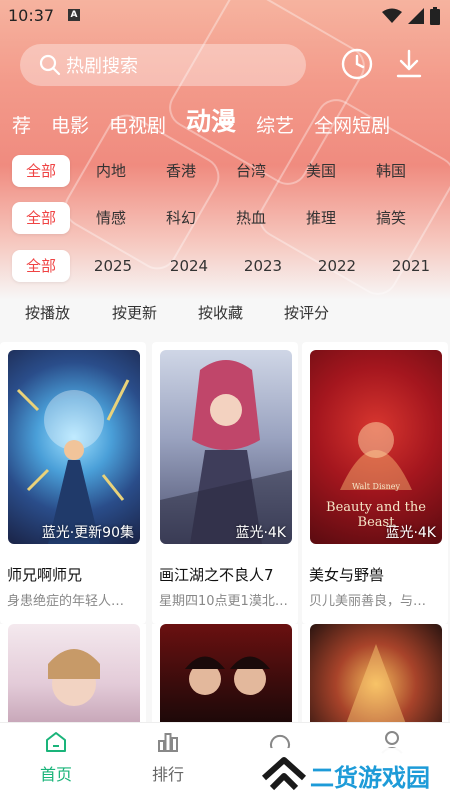 This screenshot has height=801, width=450. I want to click on genre-filter-row: 全部 情感 科幻 热血 推理 搞笑, so click(225, 219).